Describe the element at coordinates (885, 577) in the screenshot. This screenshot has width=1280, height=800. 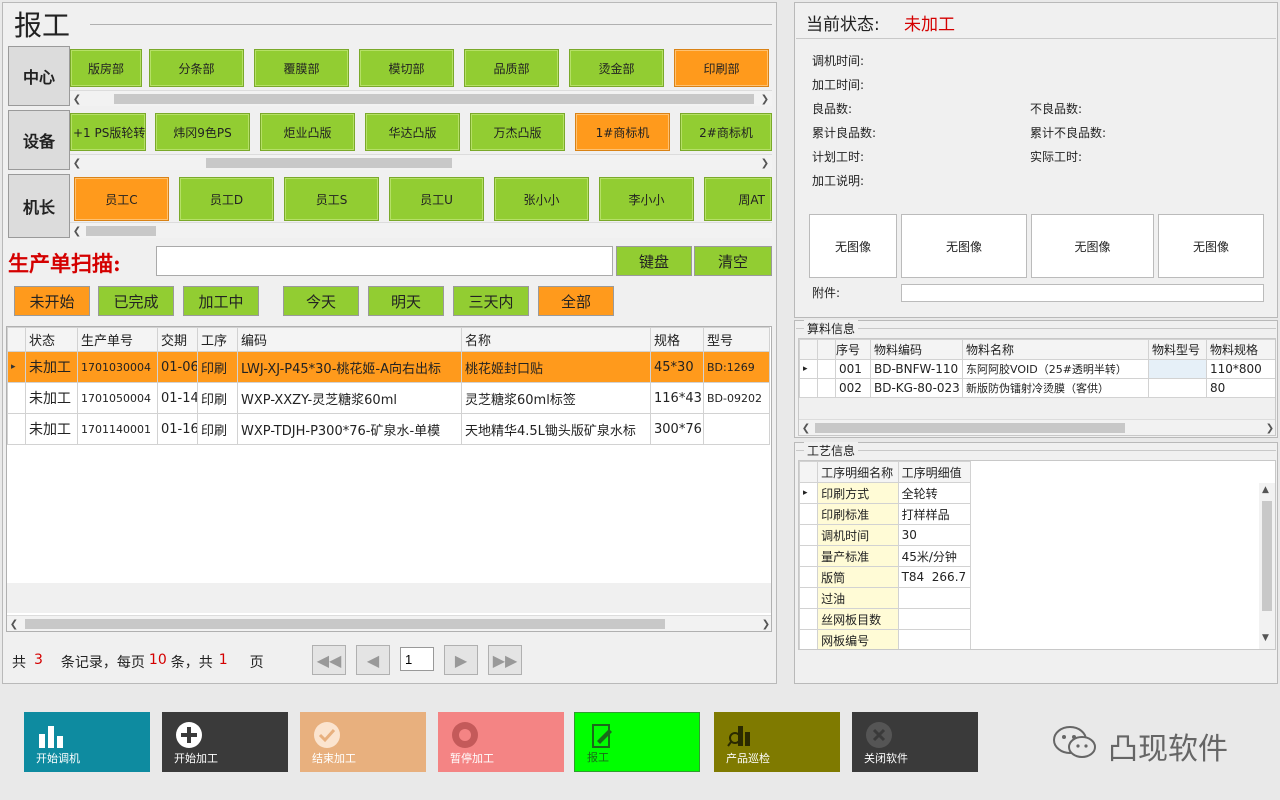
I see `table-row: 版筒 T84 266.7` at that location.